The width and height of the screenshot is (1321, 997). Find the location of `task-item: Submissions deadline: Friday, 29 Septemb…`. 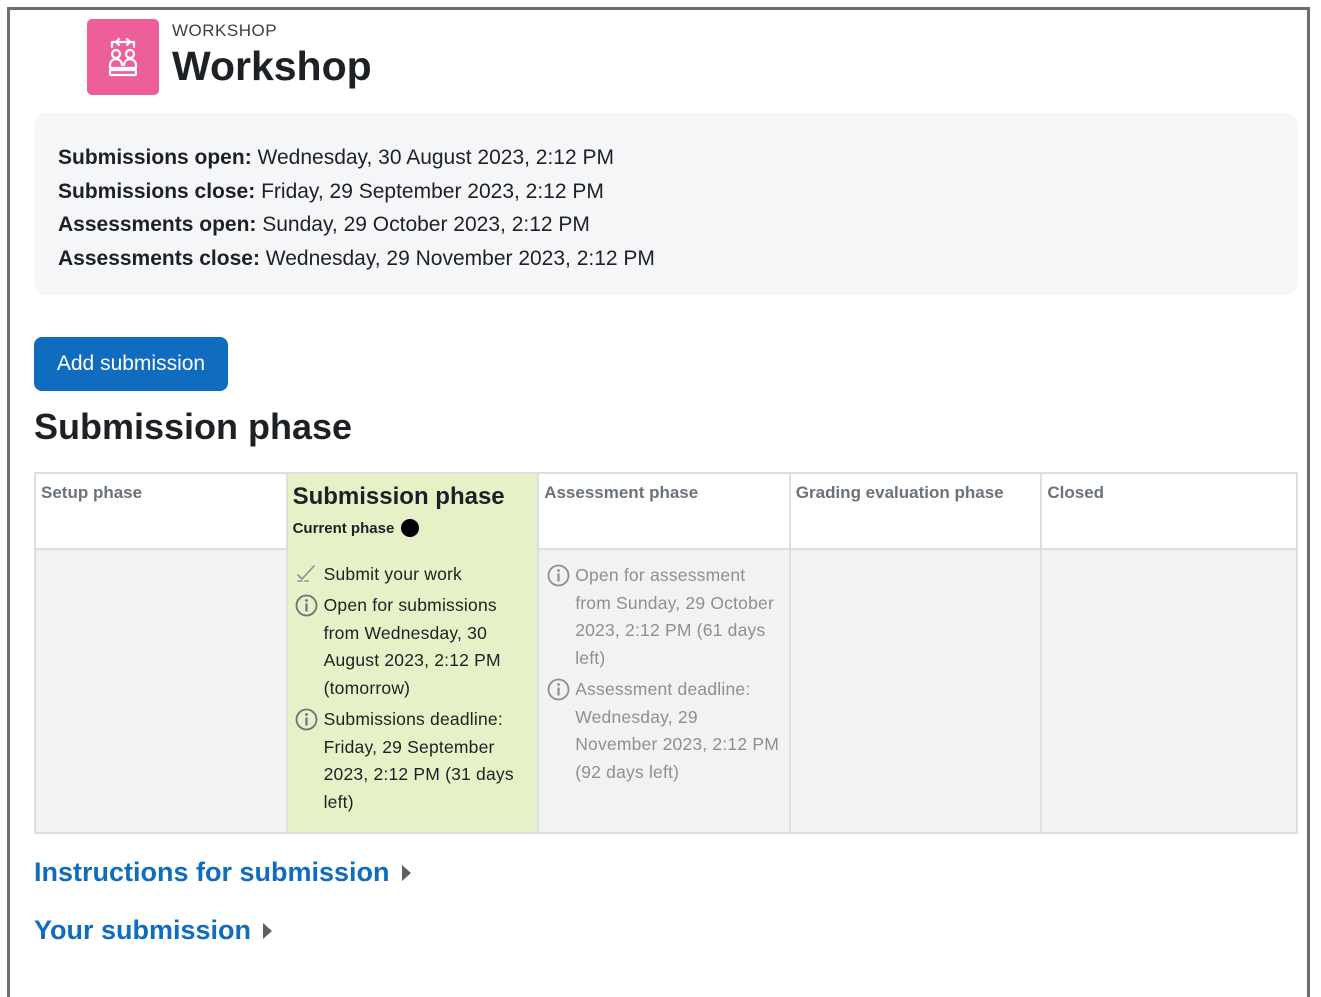

task-item: Submissions deadline: Friday, 29 Septemb… is located at coordinates (413, 761).